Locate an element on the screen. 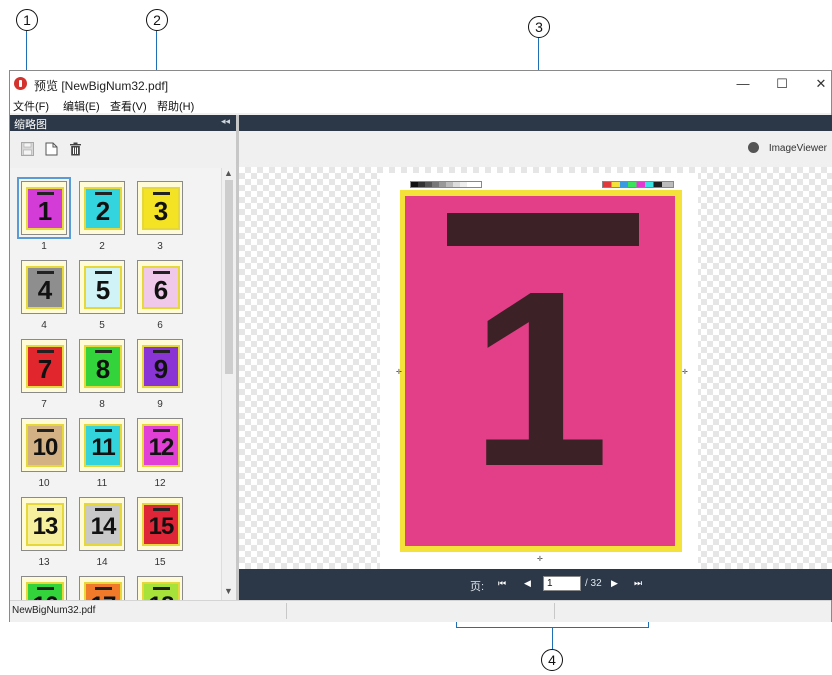 The width and height of the screenshot is (832, 675). menu-file: 文件(F) is located at coordinates (31, 106).